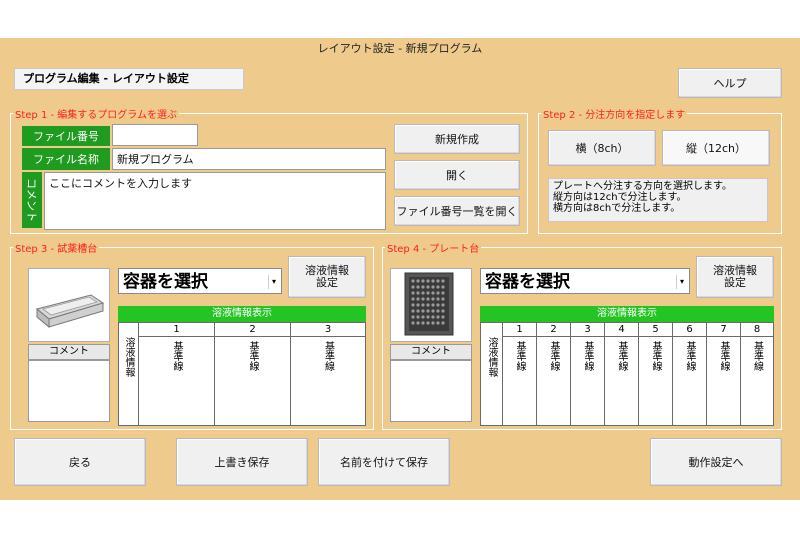 Image resolution: width=800 pixels, height=533 pixels. What do you see at coordinates (614, 115) in the screenshot?
I see `step2-legend: Step 2 - 分注方向を指定します` at bounding box center [614, 115].